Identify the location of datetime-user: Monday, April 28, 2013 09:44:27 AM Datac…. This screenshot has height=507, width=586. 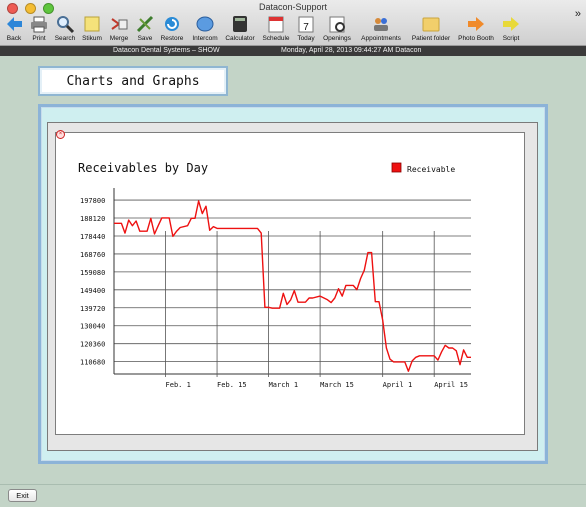
(351, 50).